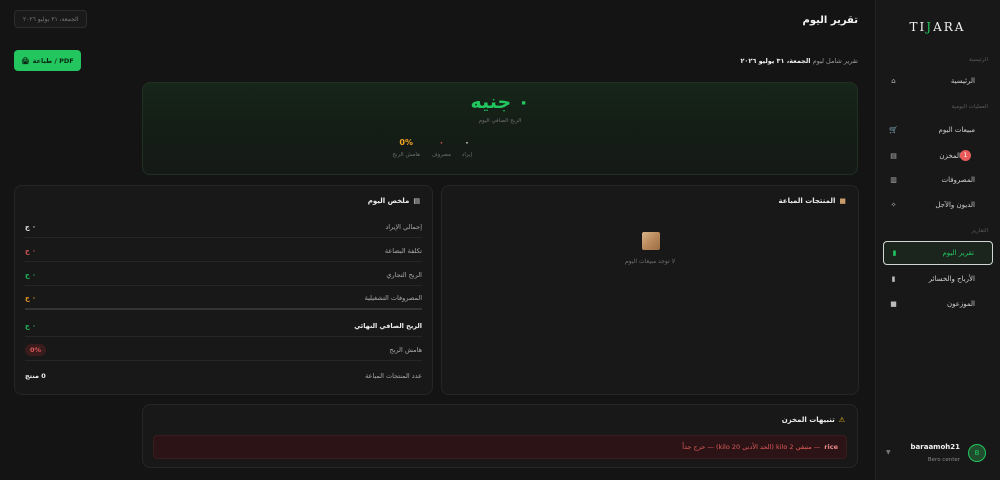  Describe the element at coordinates (965, 155) in the screenshot. I see `inventory-alert-badge: 1` at that location.